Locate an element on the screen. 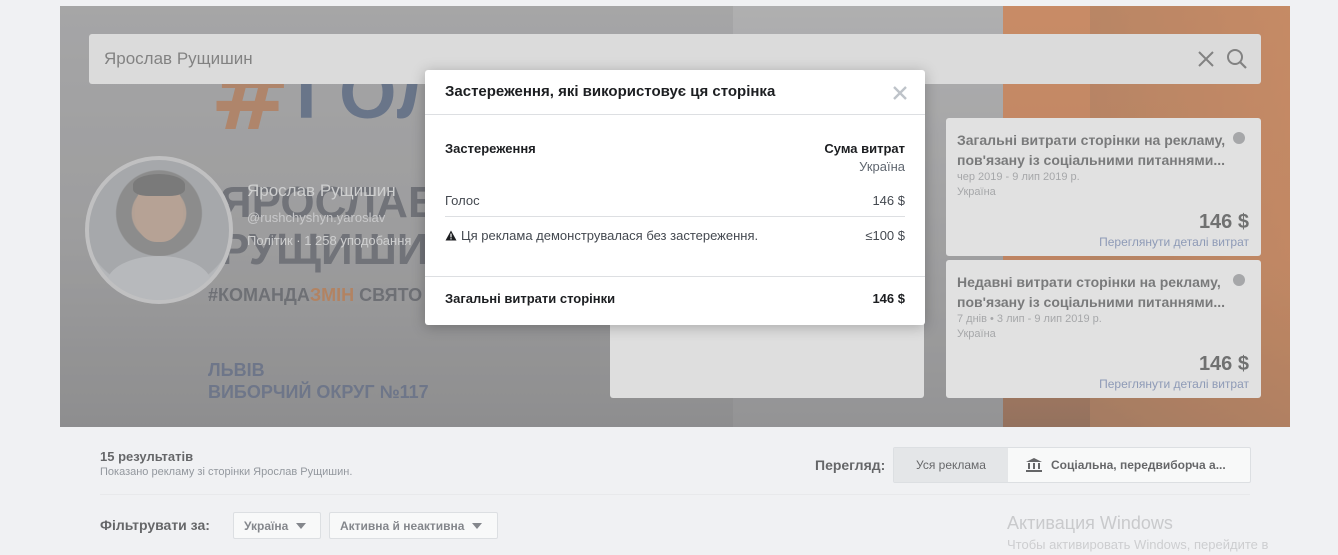  no-disclaimer-amount: ≤100 $ is located at coordinates (885, 235).